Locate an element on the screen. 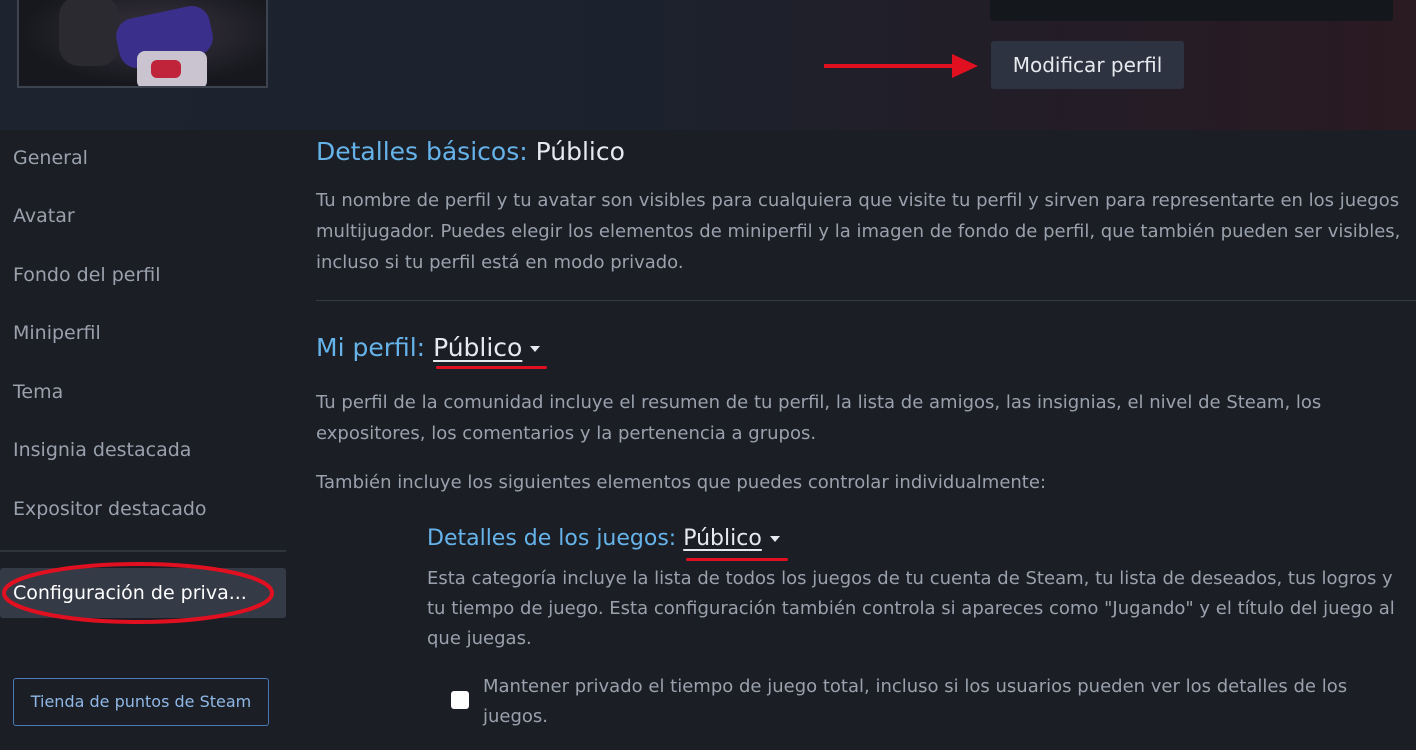 This screenshot has width=1416, height=750. basic-details-heading: Detalles básicos: Público is located at coordinates (470, 151).